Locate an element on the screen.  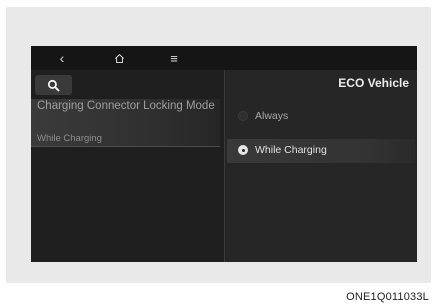
menu-item-divider is located at coordinates (125, 146).